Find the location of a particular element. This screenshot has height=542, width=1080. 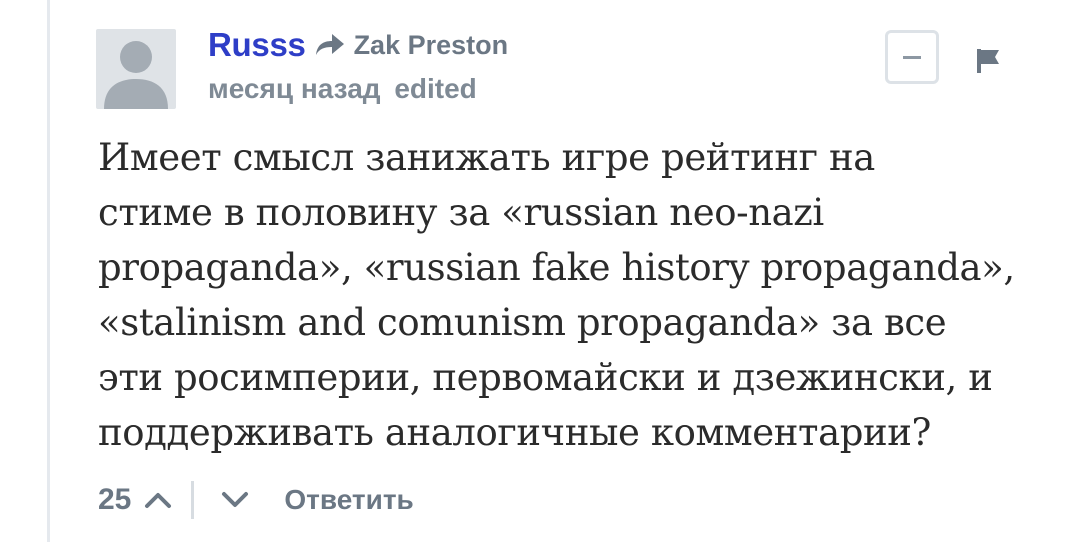

chevron-up-icon is located at coordinates (158, 500).